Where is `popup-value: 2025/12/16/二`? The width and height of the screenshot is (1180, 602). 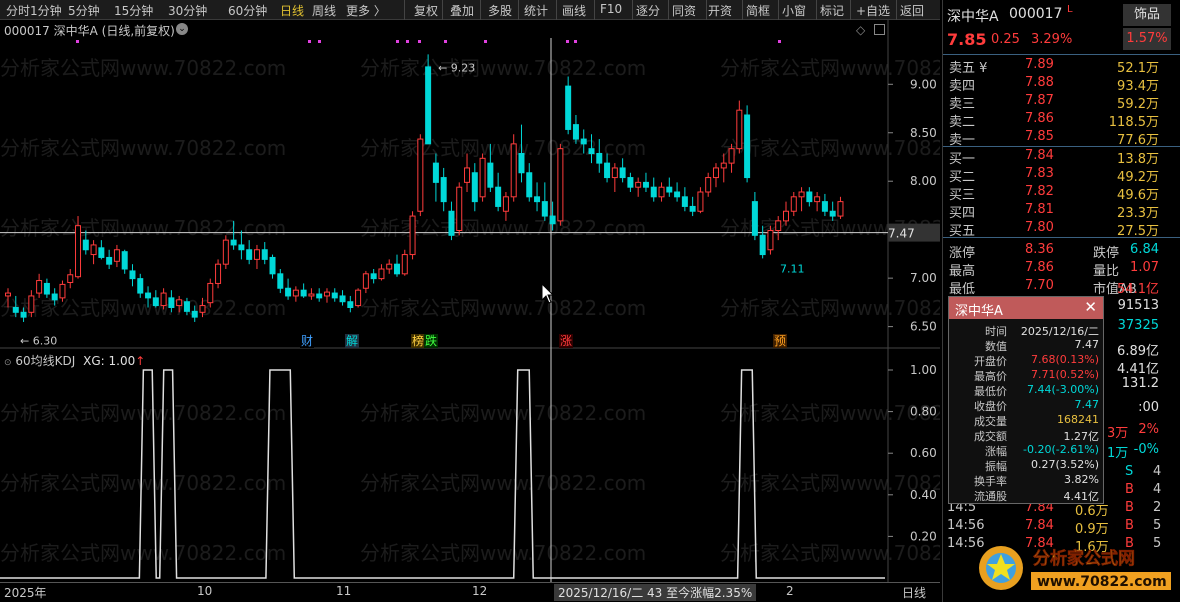 popup-value: 2025/12/16/二 is located at coordinates (1059, 331).